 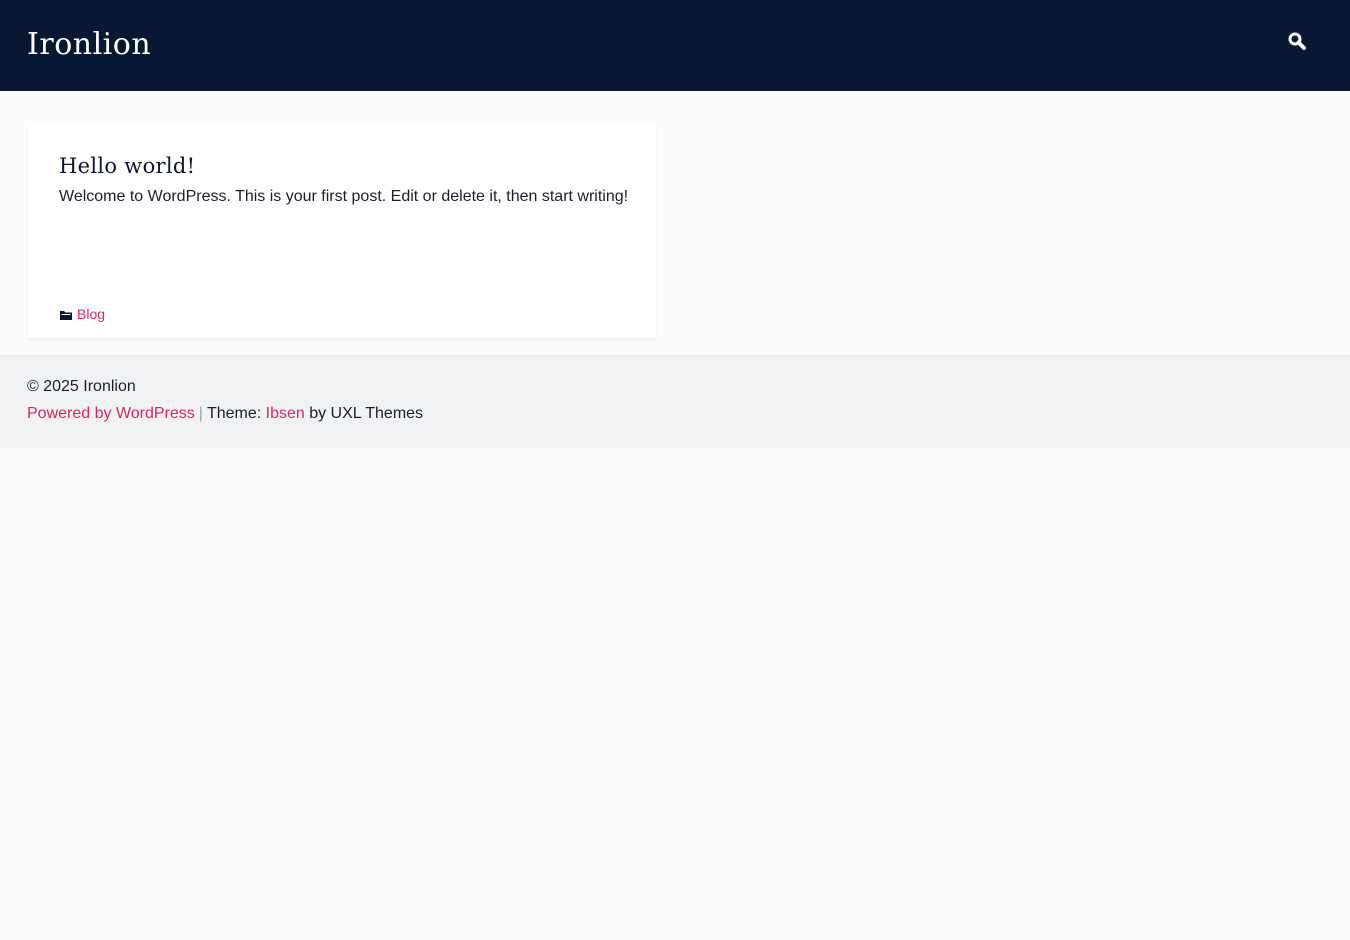 I want to click on theme-prefix: Theme:, so click(x=236, y=413).